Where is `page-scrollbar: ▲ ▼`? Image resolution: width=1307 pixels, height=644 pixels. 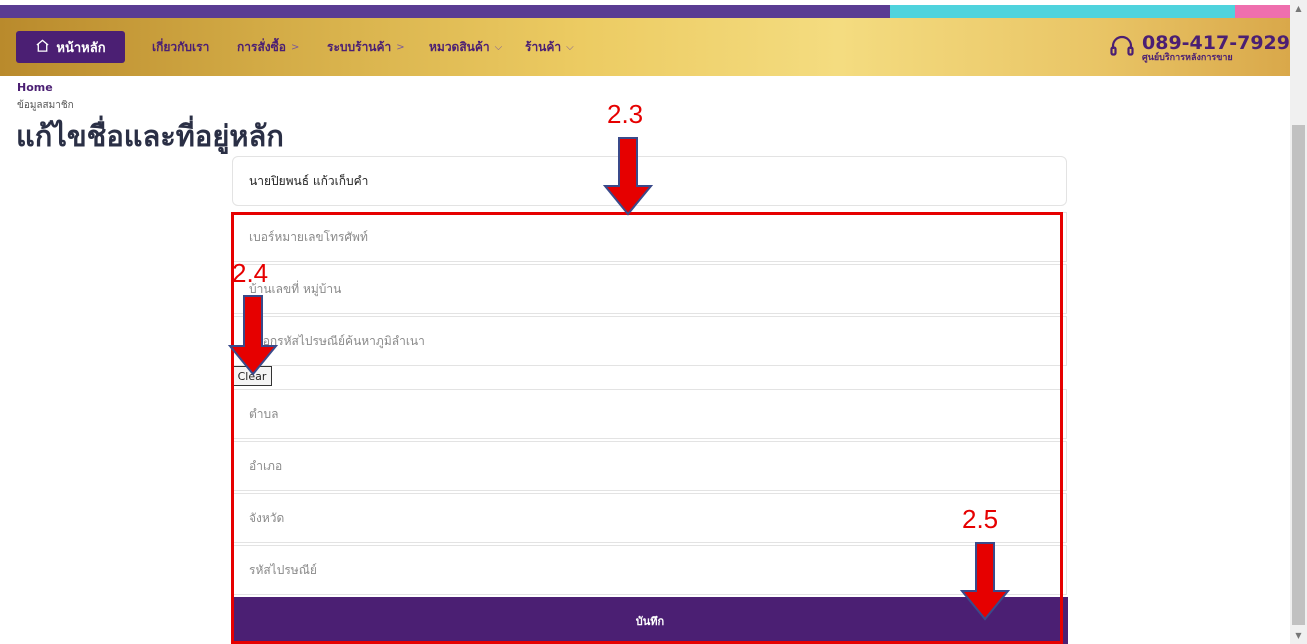 page-scrollbar: ▲ ▼ is located at coordinates (1298, 322).